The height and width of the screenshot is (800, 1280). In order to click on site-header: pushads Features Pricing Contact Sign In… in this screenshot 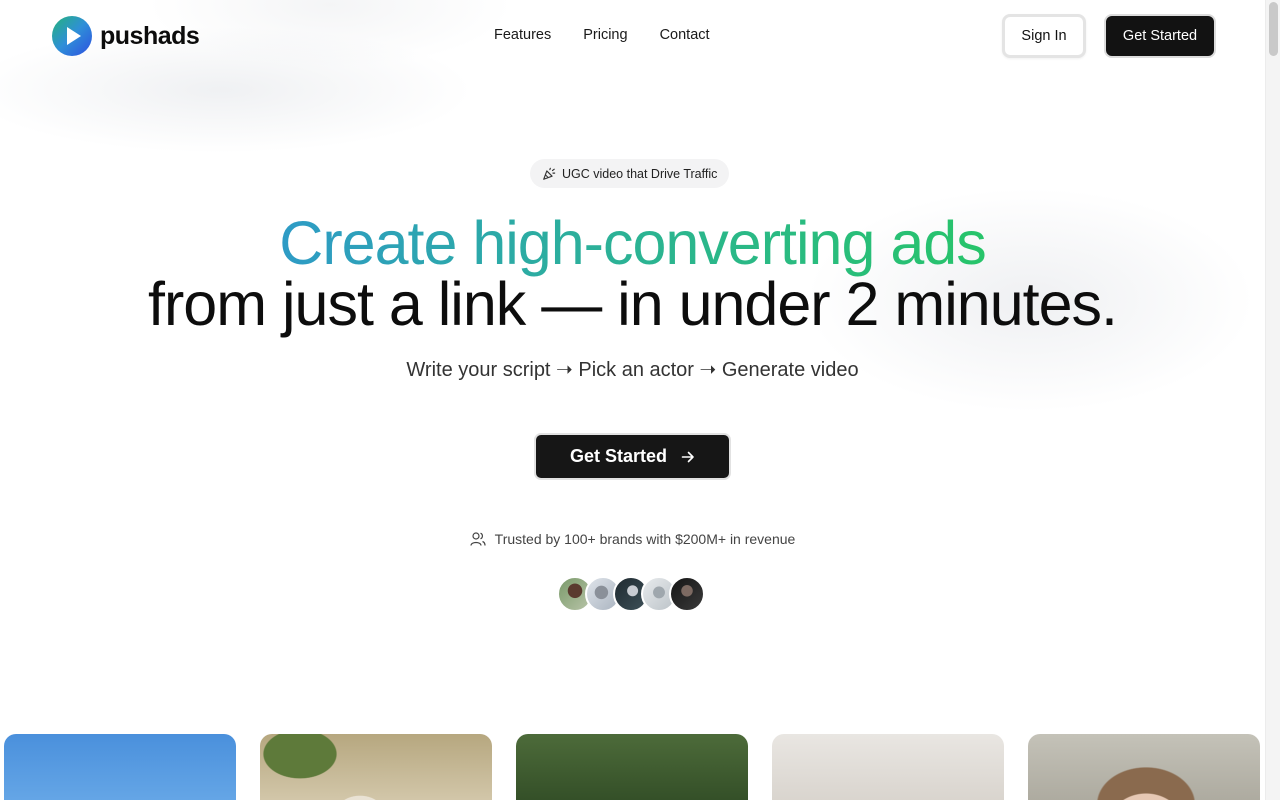, I will do `click(632, 36)`.